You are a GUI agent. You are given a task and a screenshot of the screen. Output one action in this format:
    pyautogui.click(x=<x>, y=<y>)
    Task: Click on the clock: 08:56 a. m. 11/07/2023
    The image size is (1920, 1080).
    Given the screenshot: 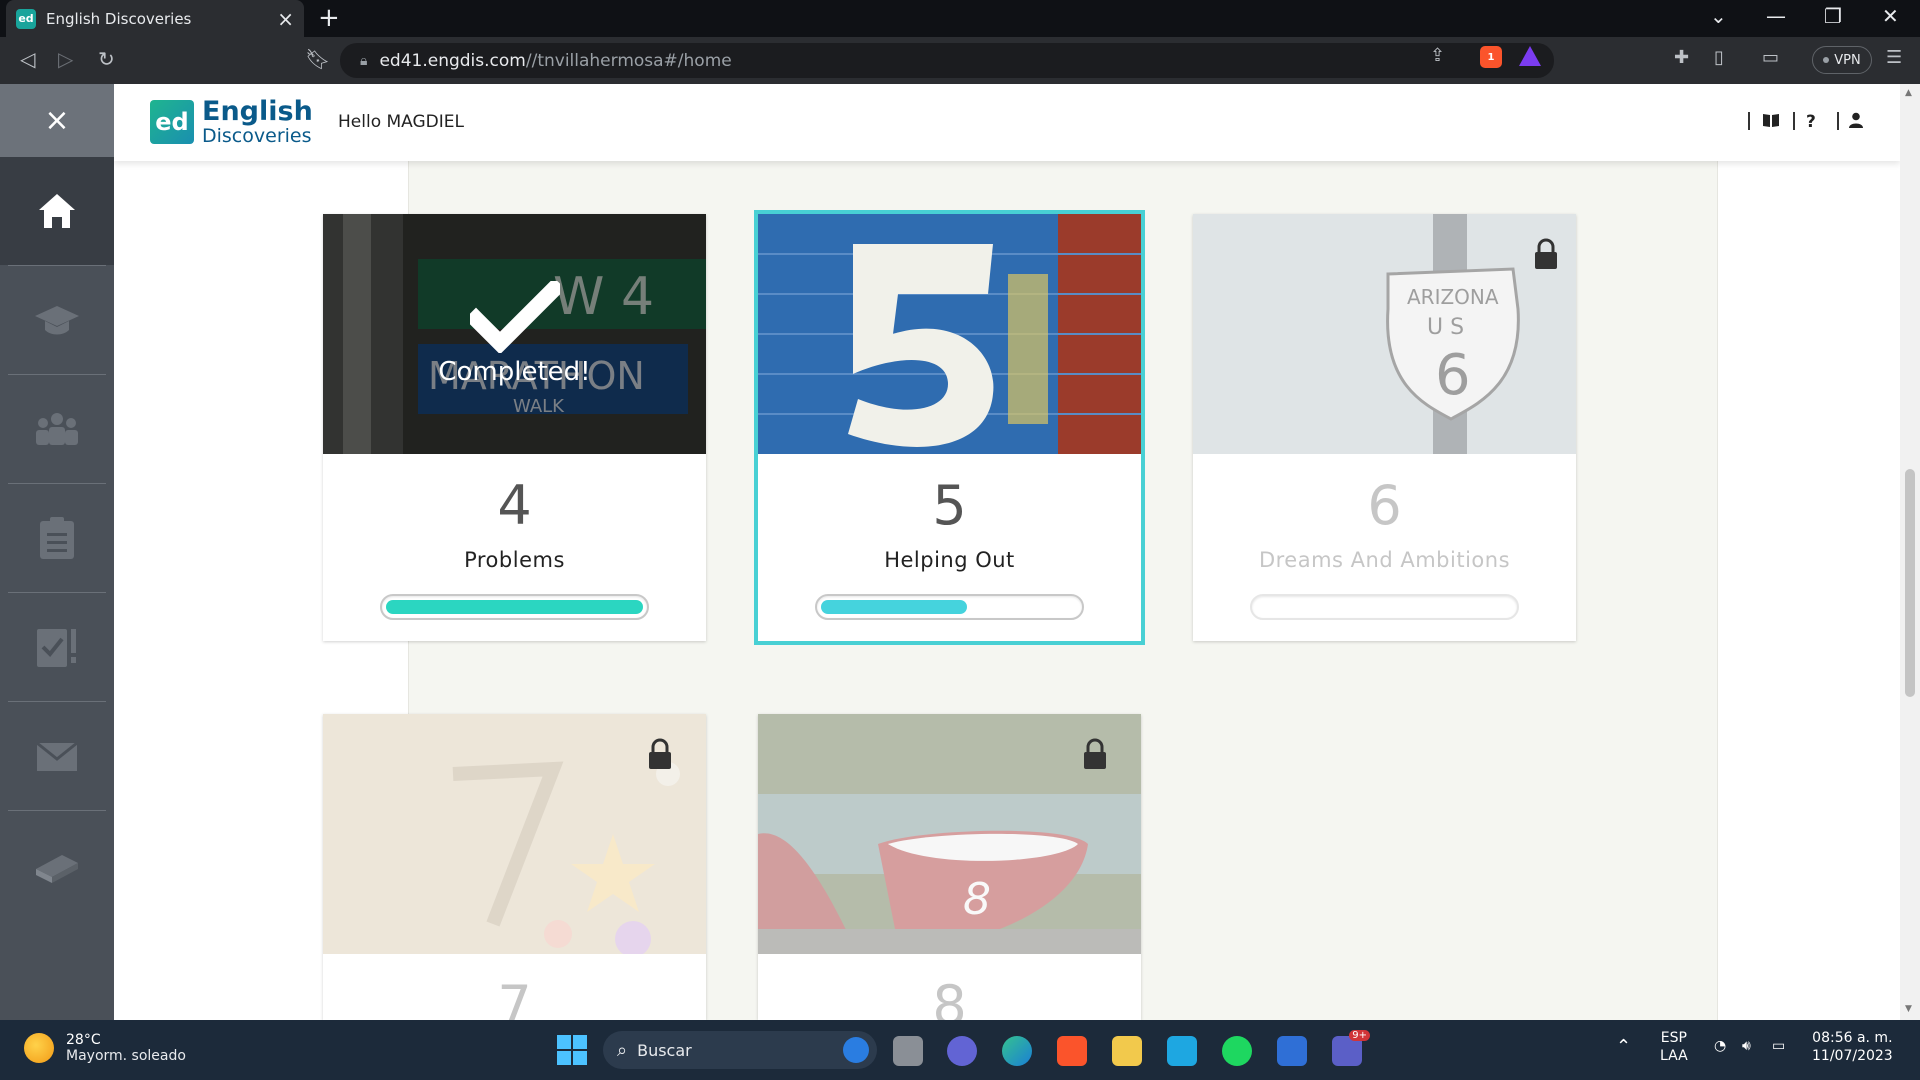 What is the action you would take?
    pyautogui.click(x=1852, y=1047)
    